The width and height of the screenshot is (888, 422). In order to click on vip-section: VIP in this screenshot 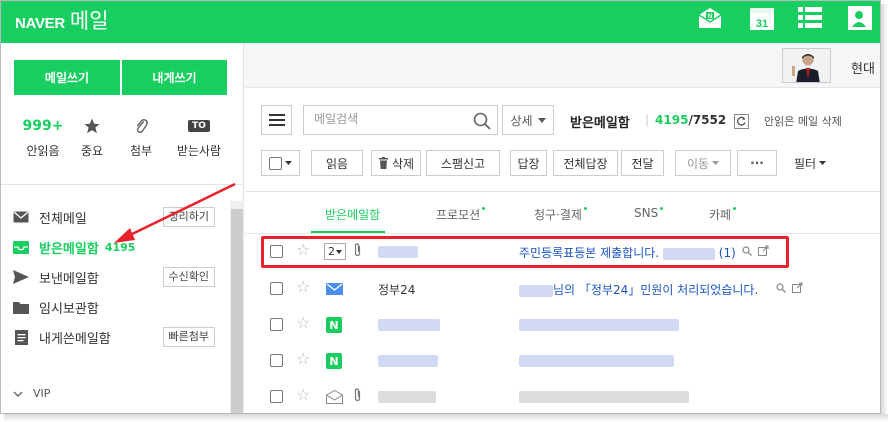, I will do `click(31, 393)`.